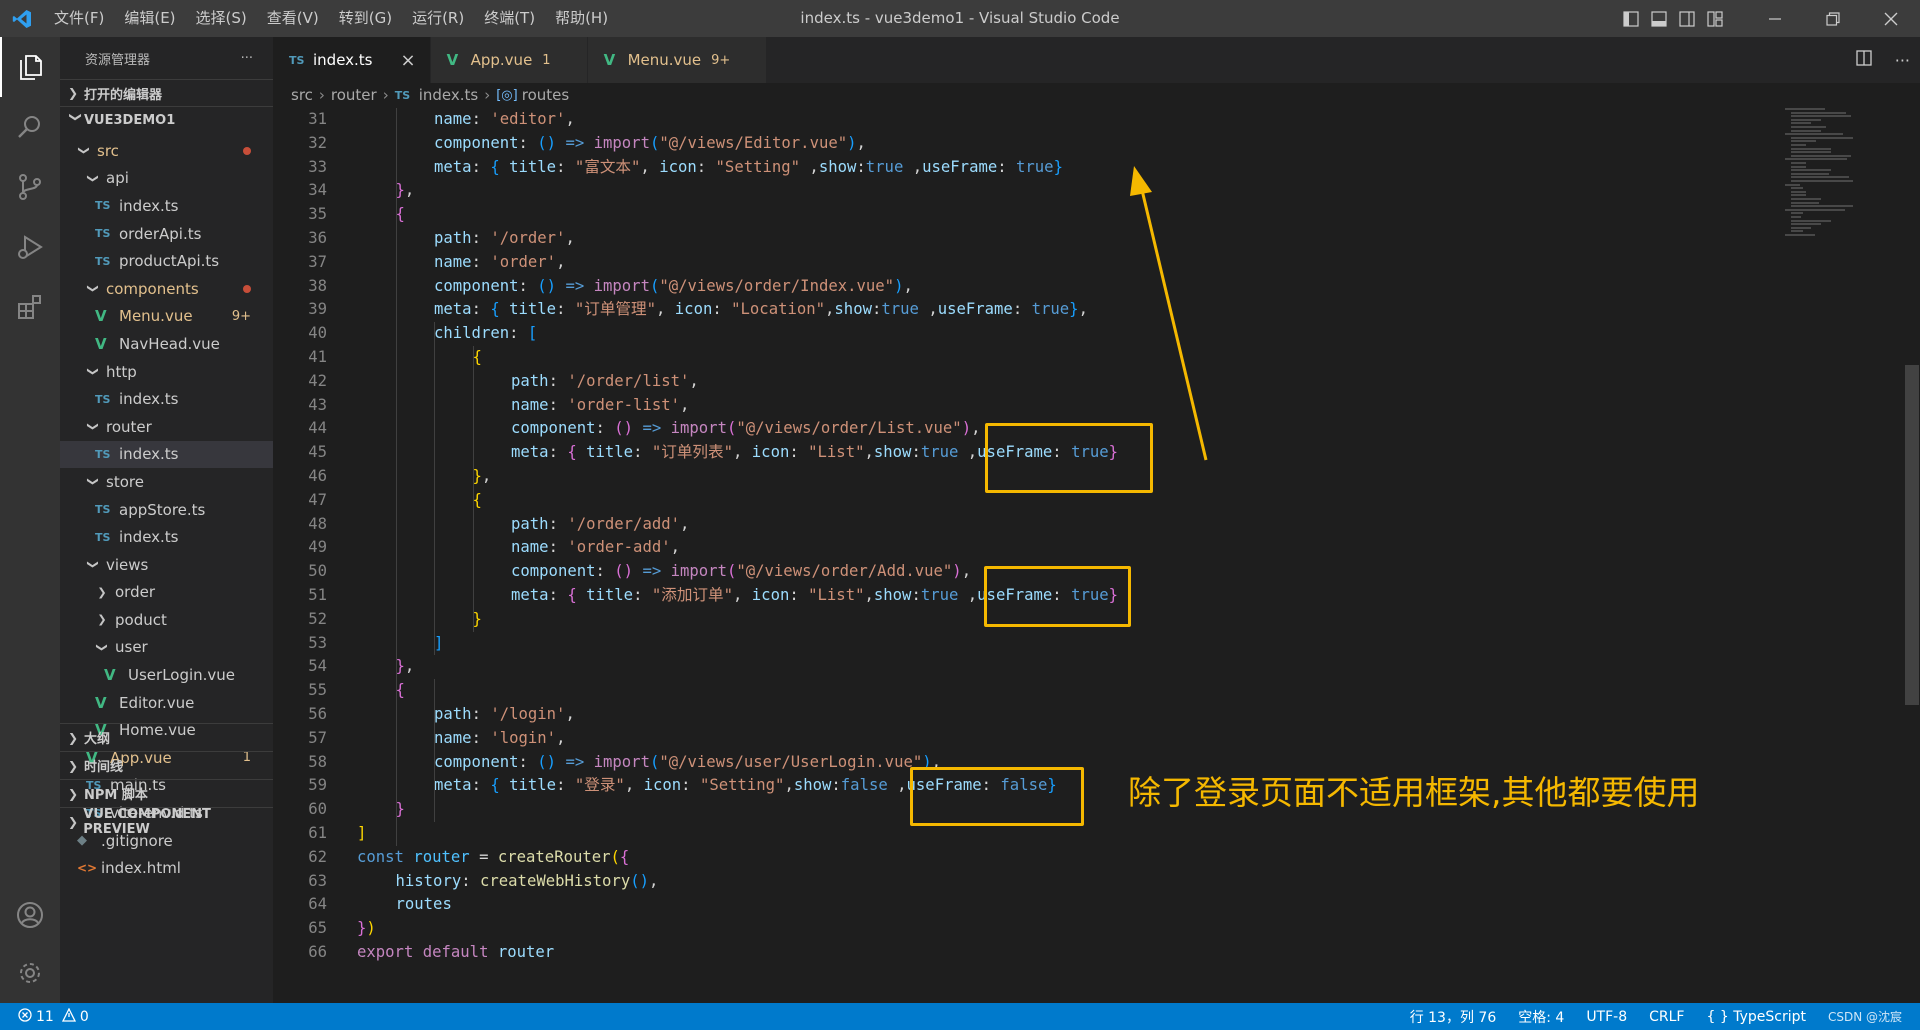 This screenshot has width=1920, height=1030. What do you see at coordinates (166, 675) in the screenshot?
I see `tree-file: V UserLogin.vue` at bounding box center [166, 675].